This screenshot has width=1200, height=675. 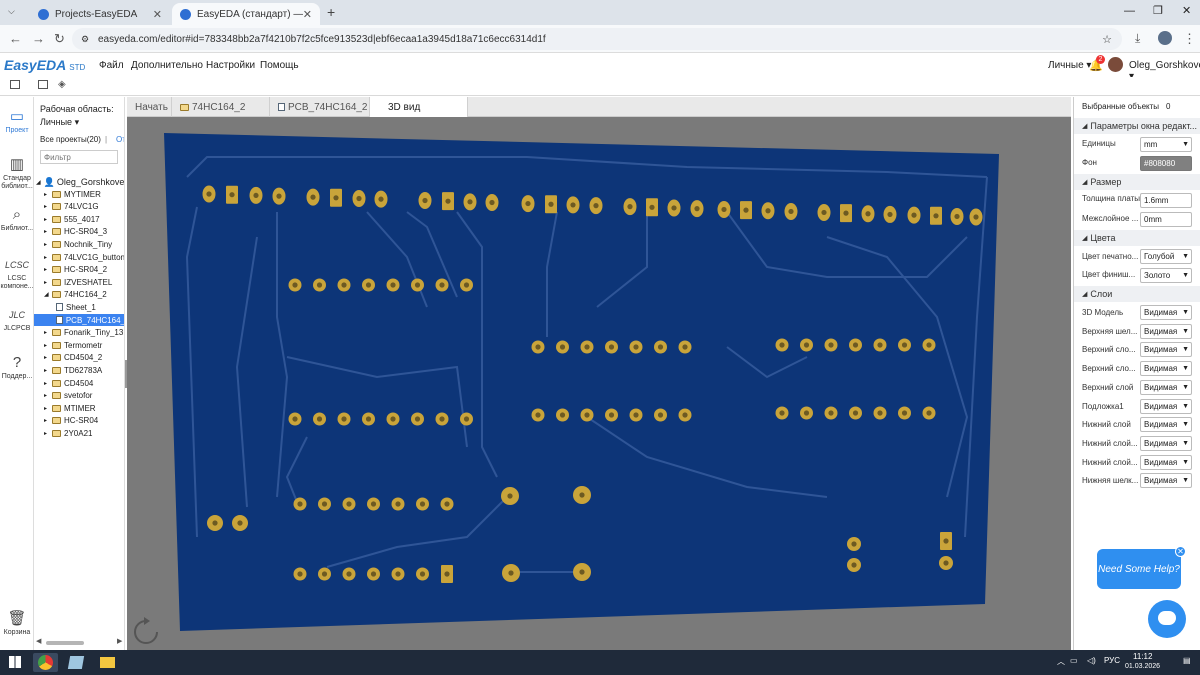 I want to click on need-help-bubble: Need Some Help?, so click(x=1139, y=569).